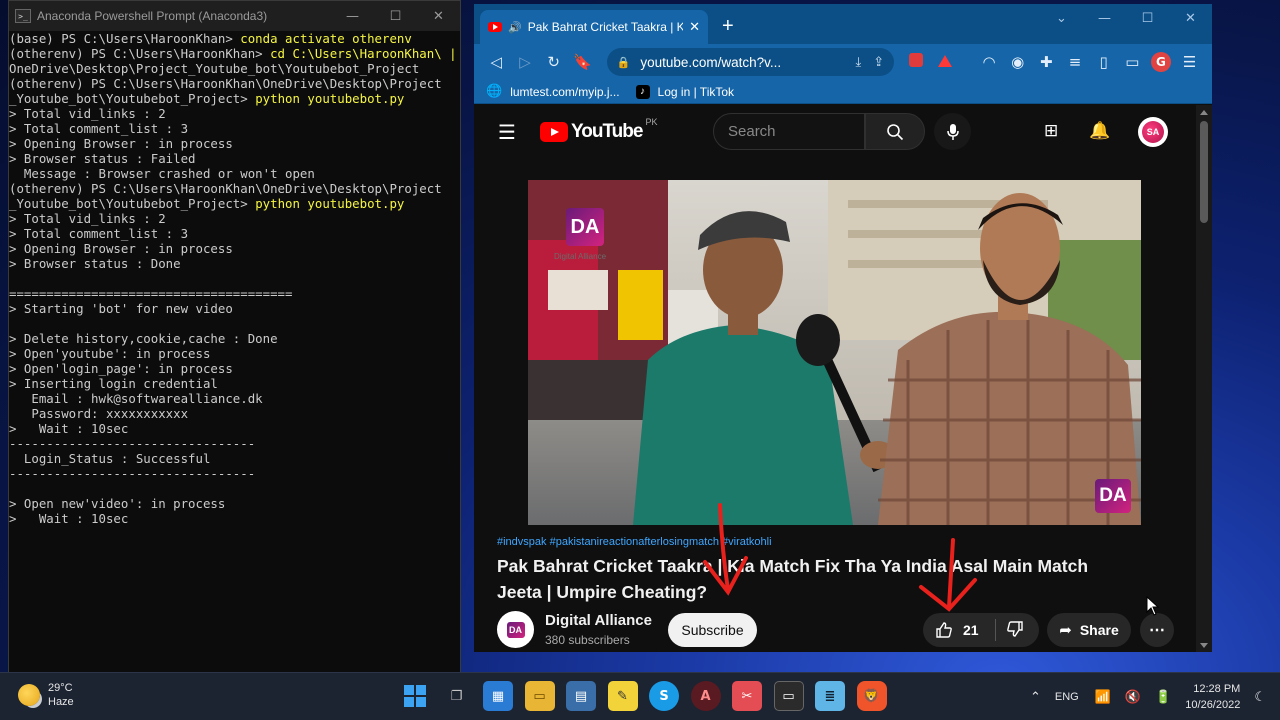 This screenshot has height=720, width=1280. Describe the element at coordinates (102, 158) in the screenshot. I see `terminal-line: > Browser status : Failed` at that location.